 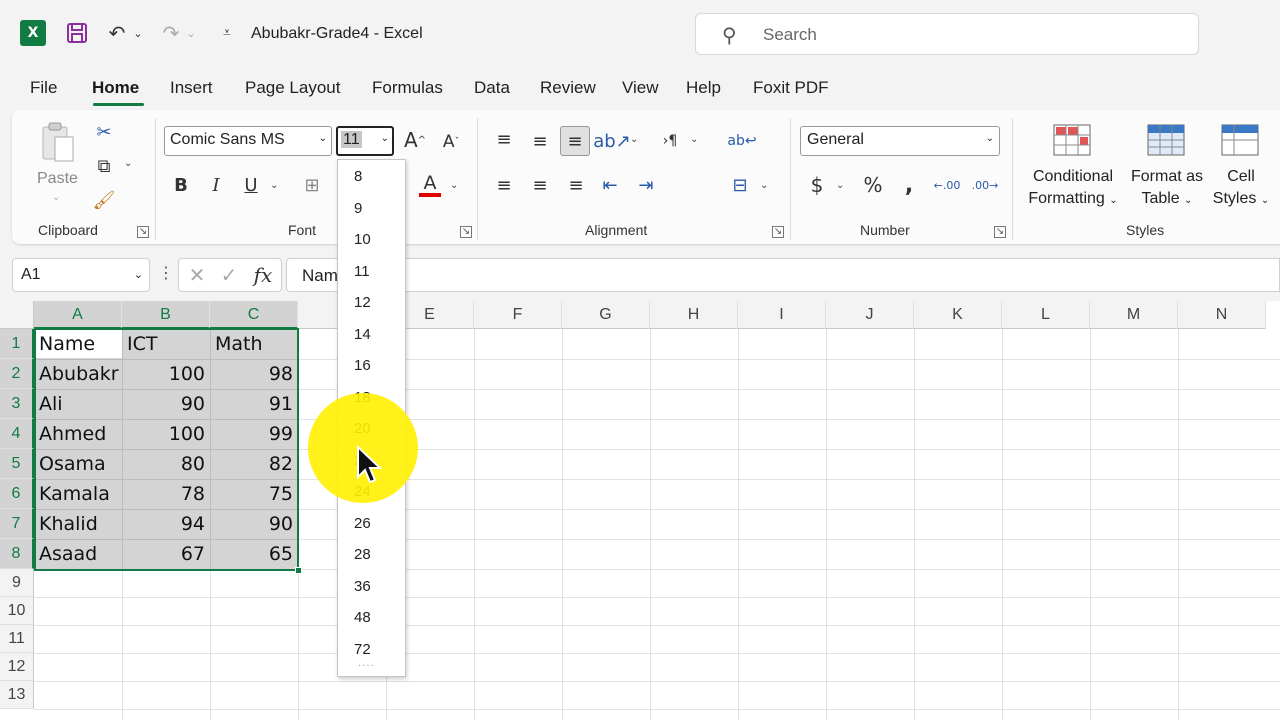 What do you see at coordinates (740, 185) in the screenshot?
I see `merge-center-icon: ⊟` at bounding box center [740, 185].